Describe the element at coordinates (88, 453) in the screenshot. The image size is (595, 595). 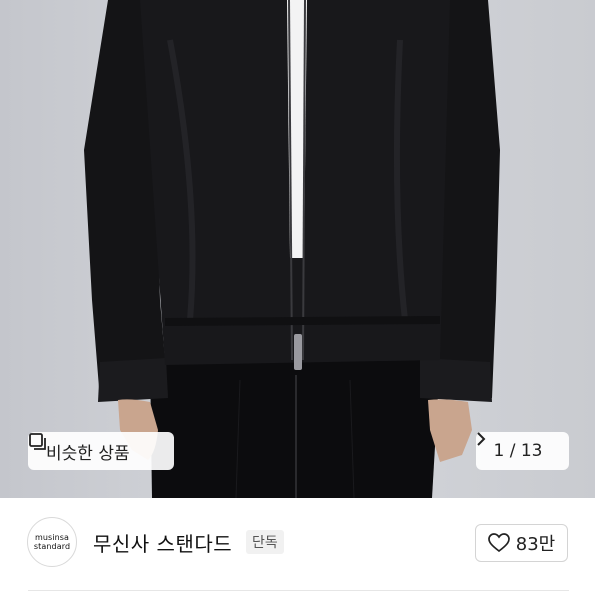
I see `similar-products-label: 비슷한 상품` at that location.